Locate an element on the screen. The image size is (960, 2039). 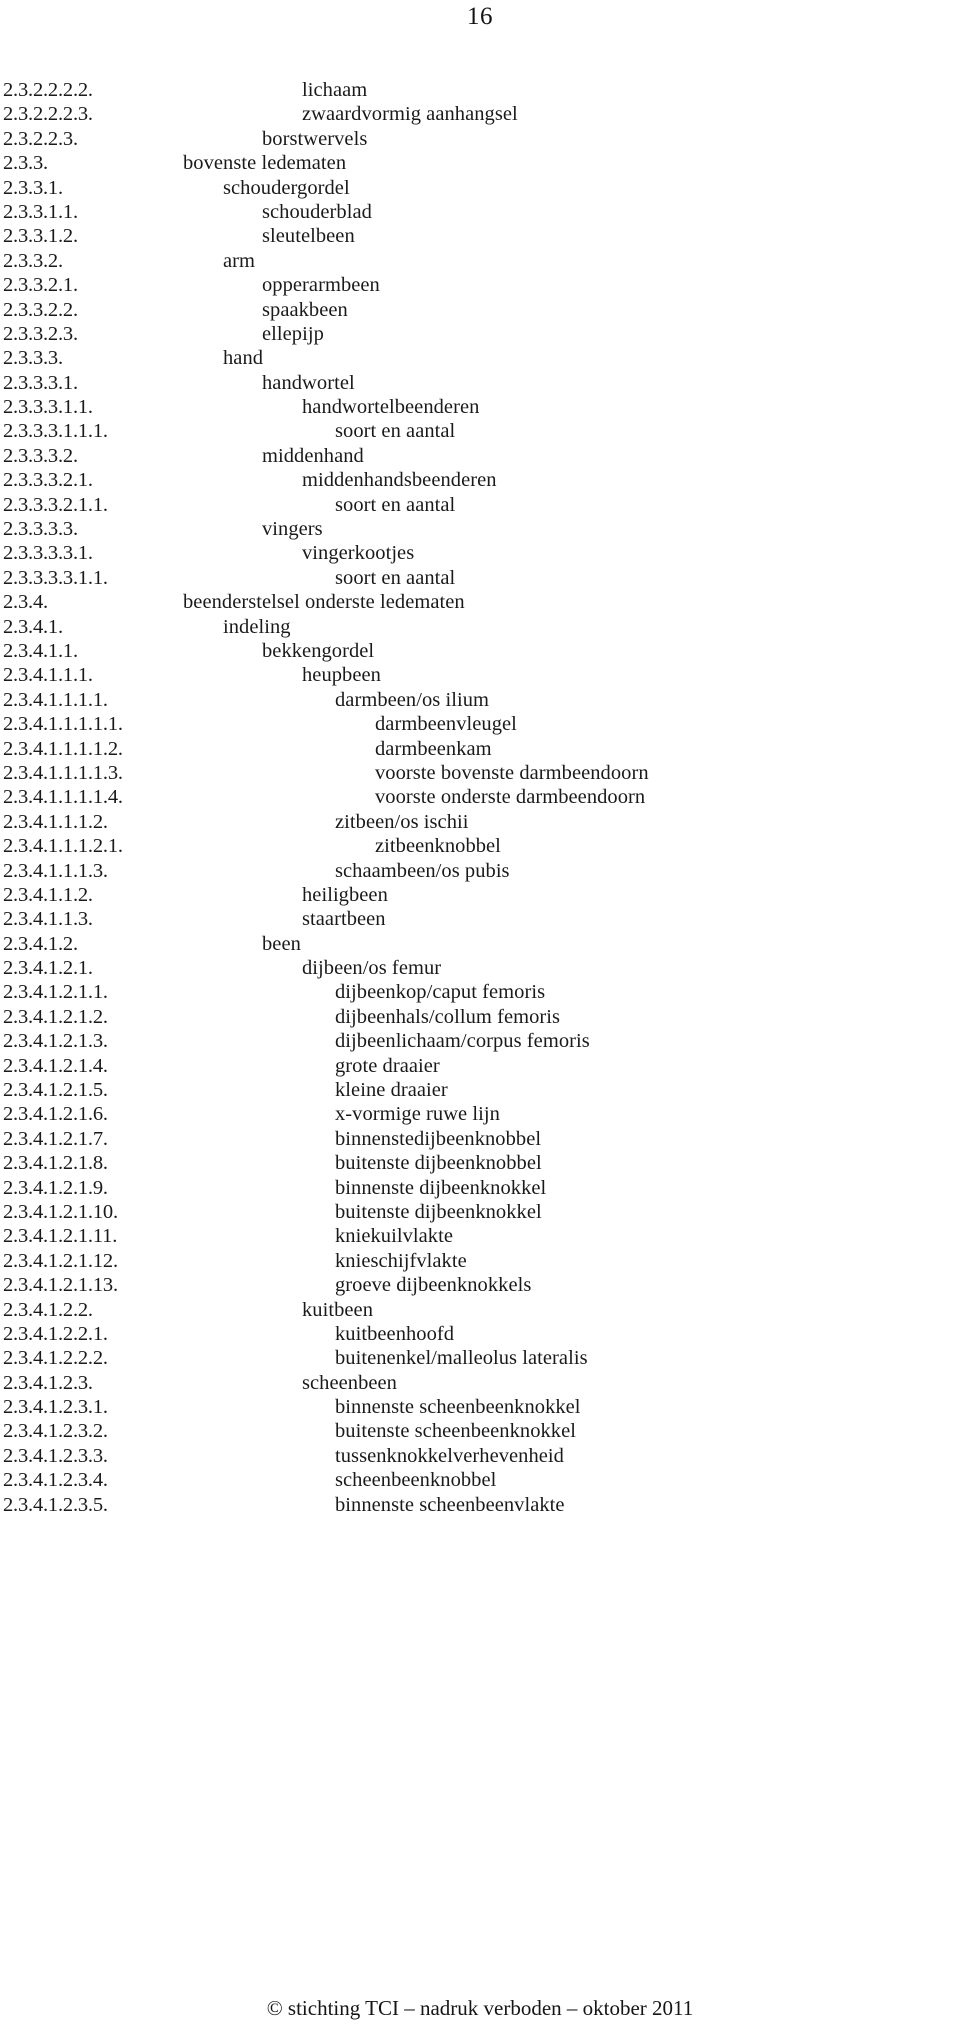
index-row: 2.3.4.1.1.3. staartbeen is located at coordinates (481, 919).